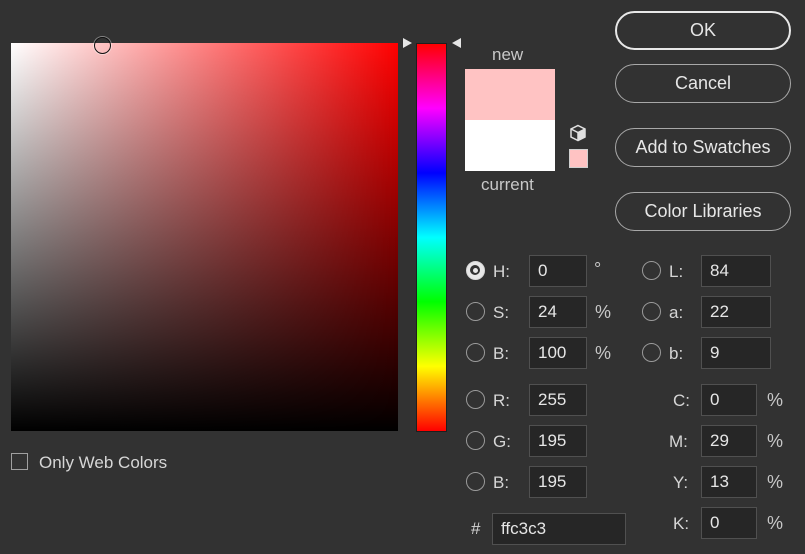 This screenshot has width=805, height=554. Describe the element at coordinates (558, 400) in the screenshot. I see `red-input: 255` at that location.